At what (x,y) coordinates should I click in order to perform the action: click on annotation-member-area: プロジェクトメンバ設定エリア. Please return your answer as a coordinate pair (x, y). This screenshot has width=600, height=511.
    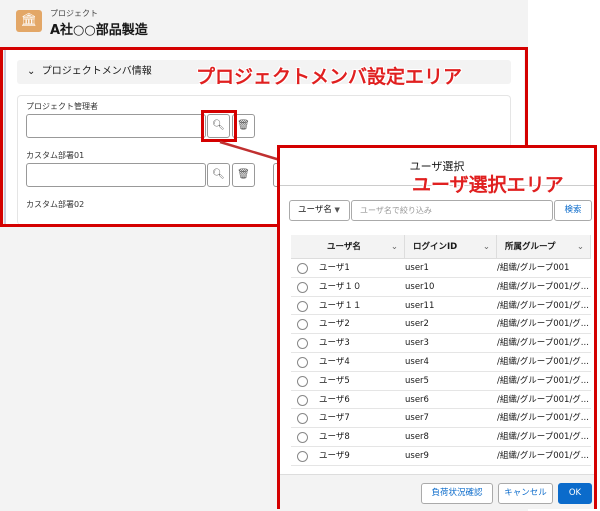
    Looking at the image, I should click on (329, 77).